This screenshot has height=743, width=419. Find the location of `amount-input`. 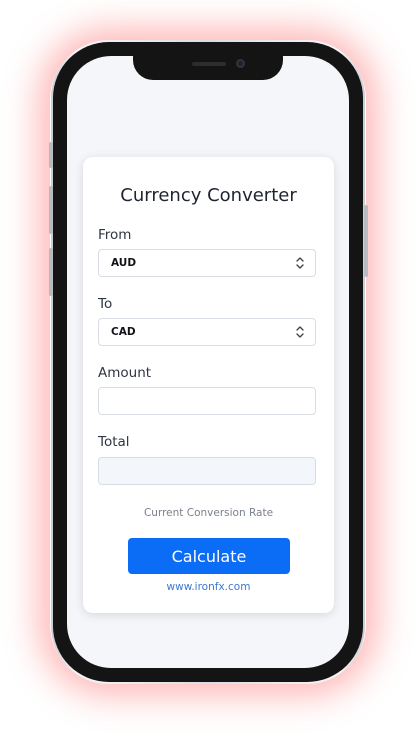

amount-input is located at coordinates (207, 401).